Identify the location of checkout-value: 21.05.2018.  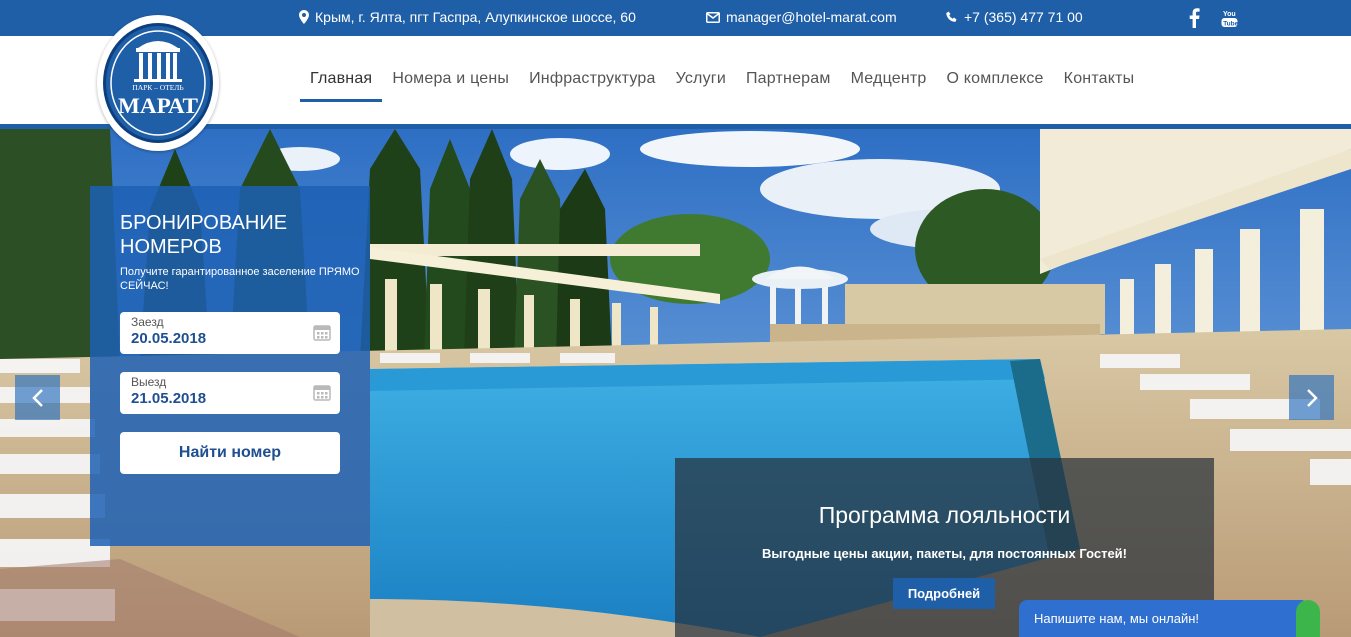
(168, 398).